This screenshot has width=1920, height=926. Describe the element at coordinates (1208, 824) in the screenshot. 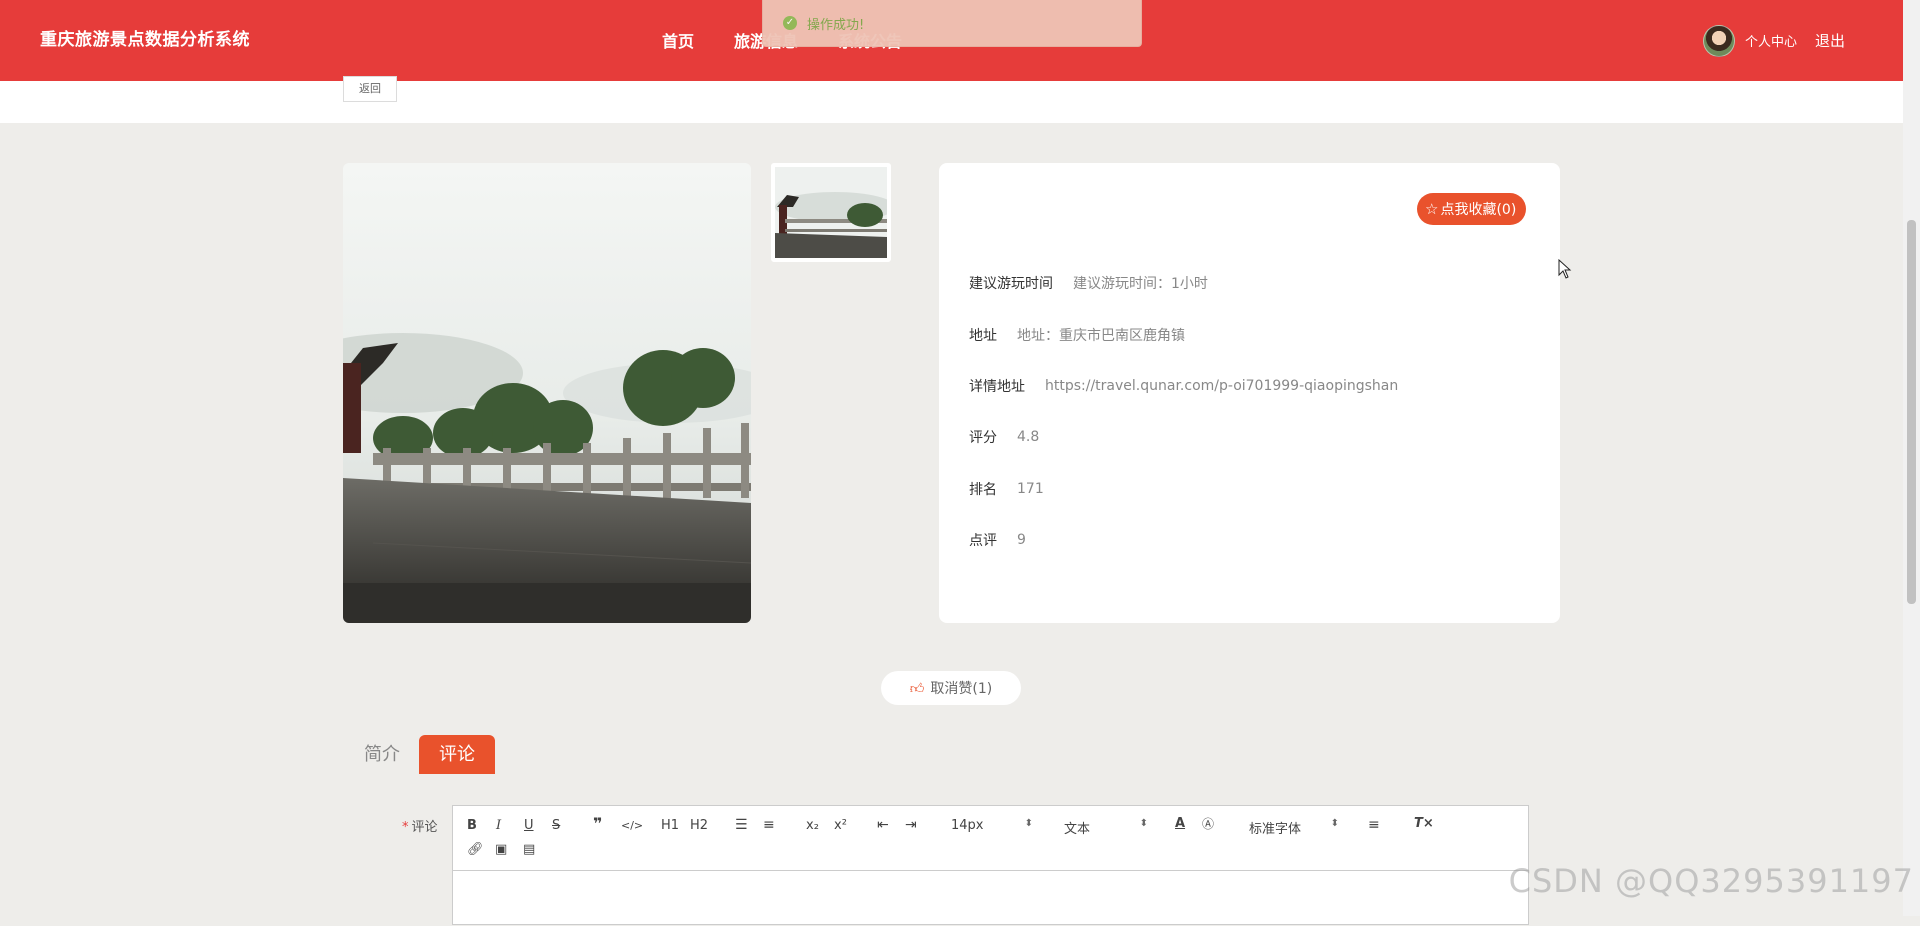

I see `background-color-icon: Ⓐ` at that location.